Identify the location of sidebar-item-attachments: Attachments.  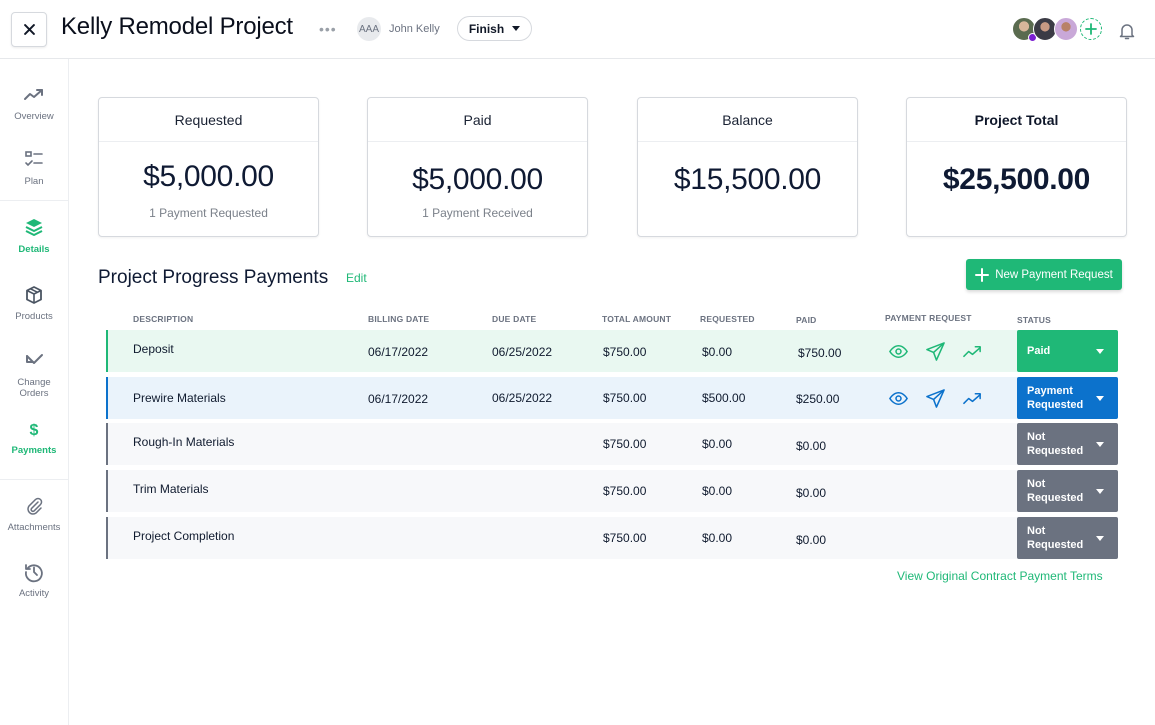
(34, 514).